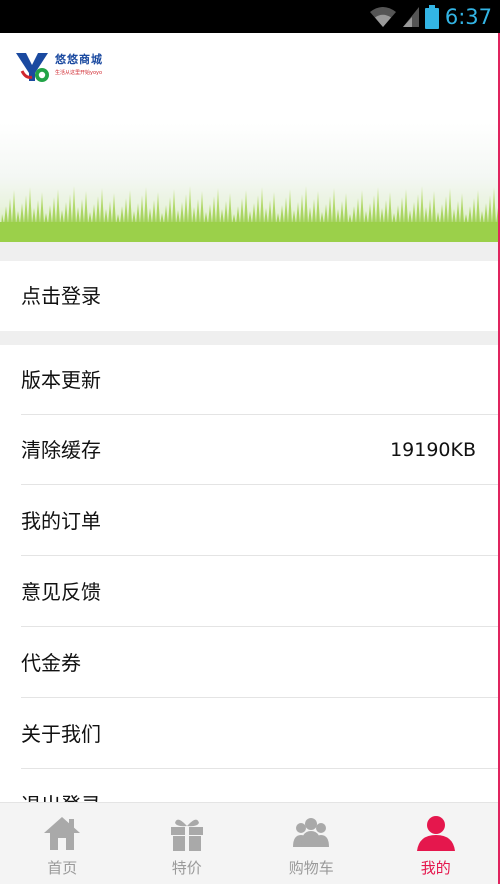  Describe the element at coordinates (431, 16) in the screenshot. I see `battery-icon` at that location.